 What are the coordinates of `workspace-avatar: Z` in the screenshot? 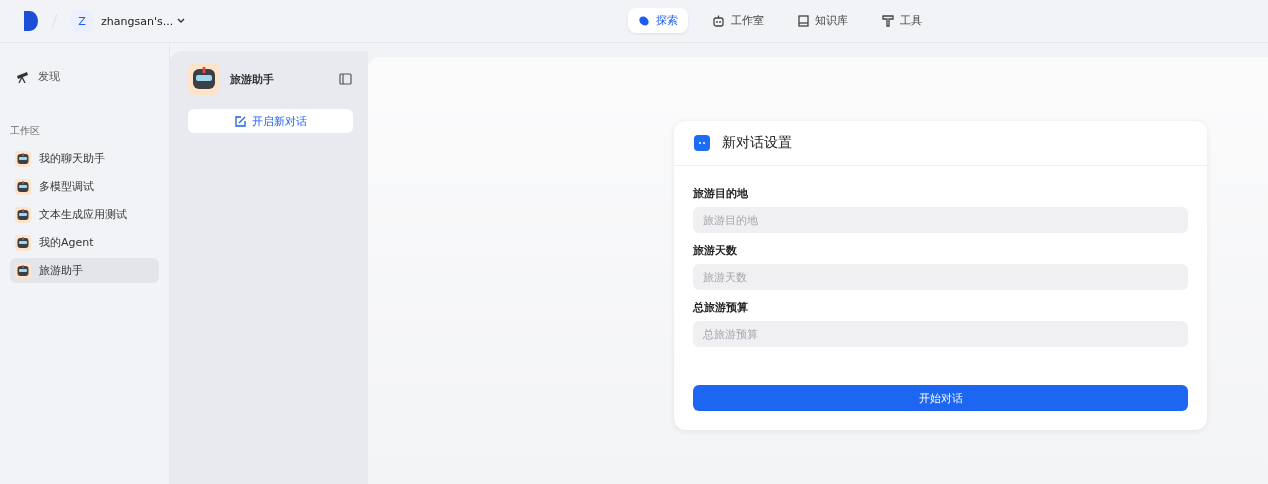 It's located at (82, 21).